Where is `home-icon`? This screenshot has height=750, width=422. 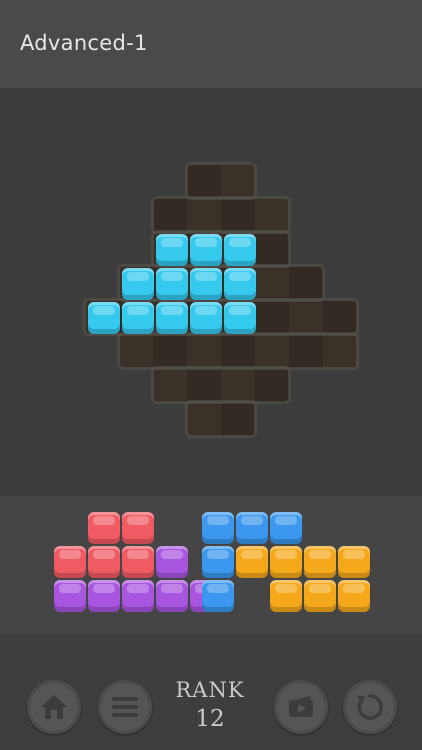 home-icon is located at coordinates (54, 707).